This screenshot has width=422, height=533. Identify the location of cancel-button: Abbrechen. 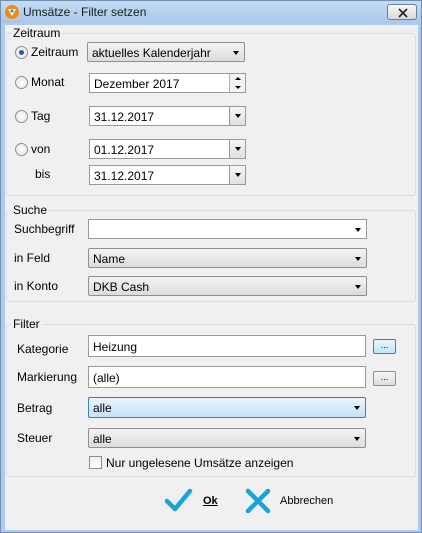
(293, 501).